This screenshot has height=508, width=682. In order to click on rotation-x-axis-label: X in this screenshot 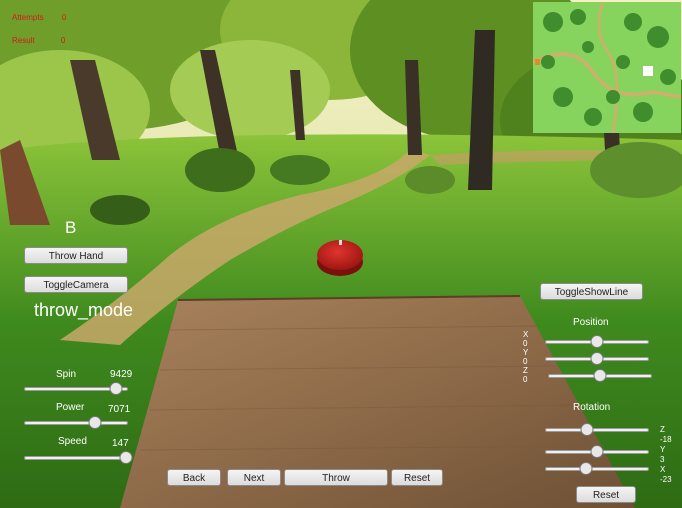, I will do `click(663, 469)`.